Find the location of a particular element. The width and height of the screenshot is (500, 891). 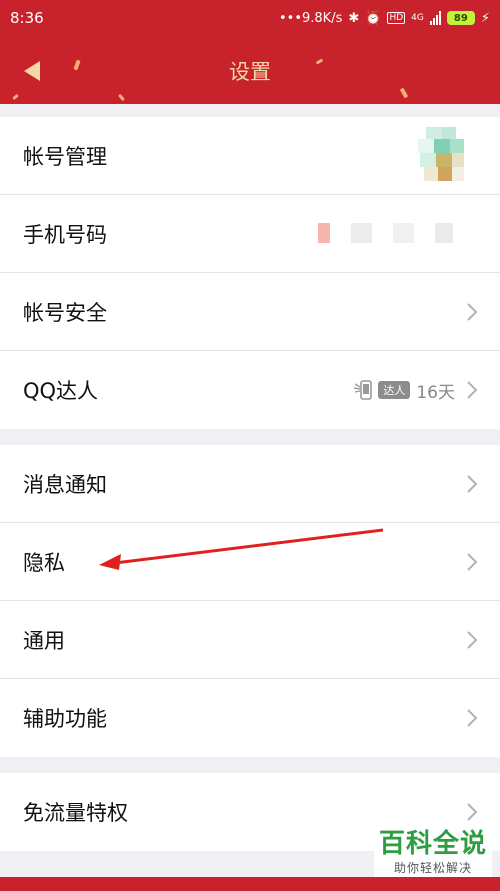

expert-badge: 达人 is located at coordinates (382, 390).